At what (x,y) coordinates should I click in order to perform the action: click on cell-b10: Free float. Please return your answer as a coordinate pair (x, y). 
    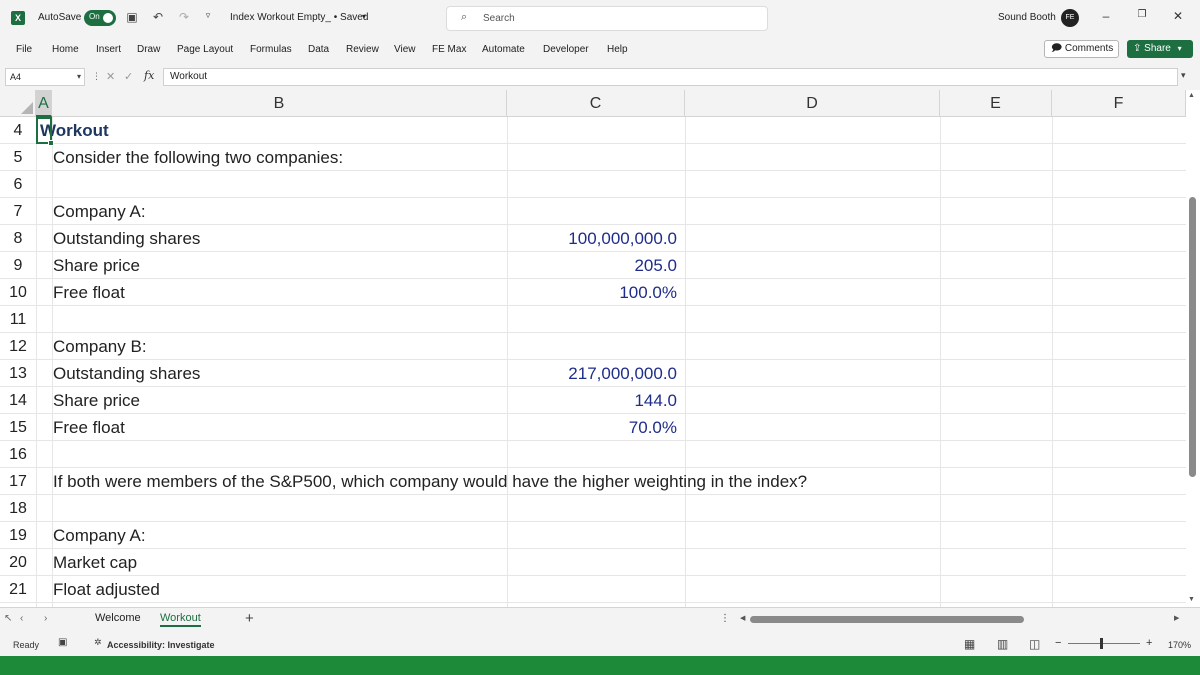
    Looking at the image, I should click on (89, 292).